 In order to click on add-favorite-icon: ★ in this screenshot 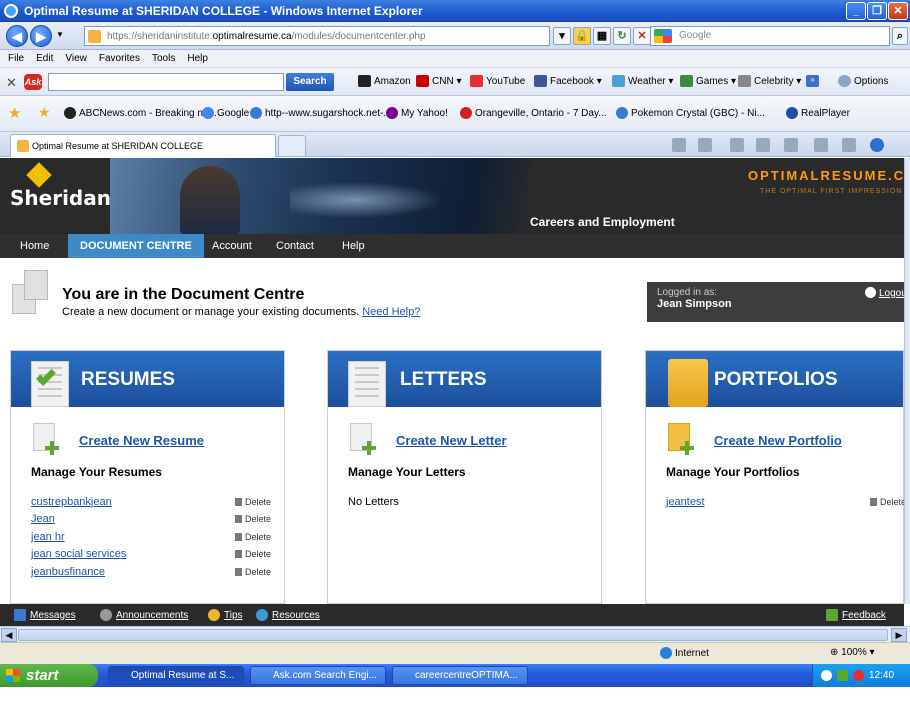, I will do `click(44, 112)`.